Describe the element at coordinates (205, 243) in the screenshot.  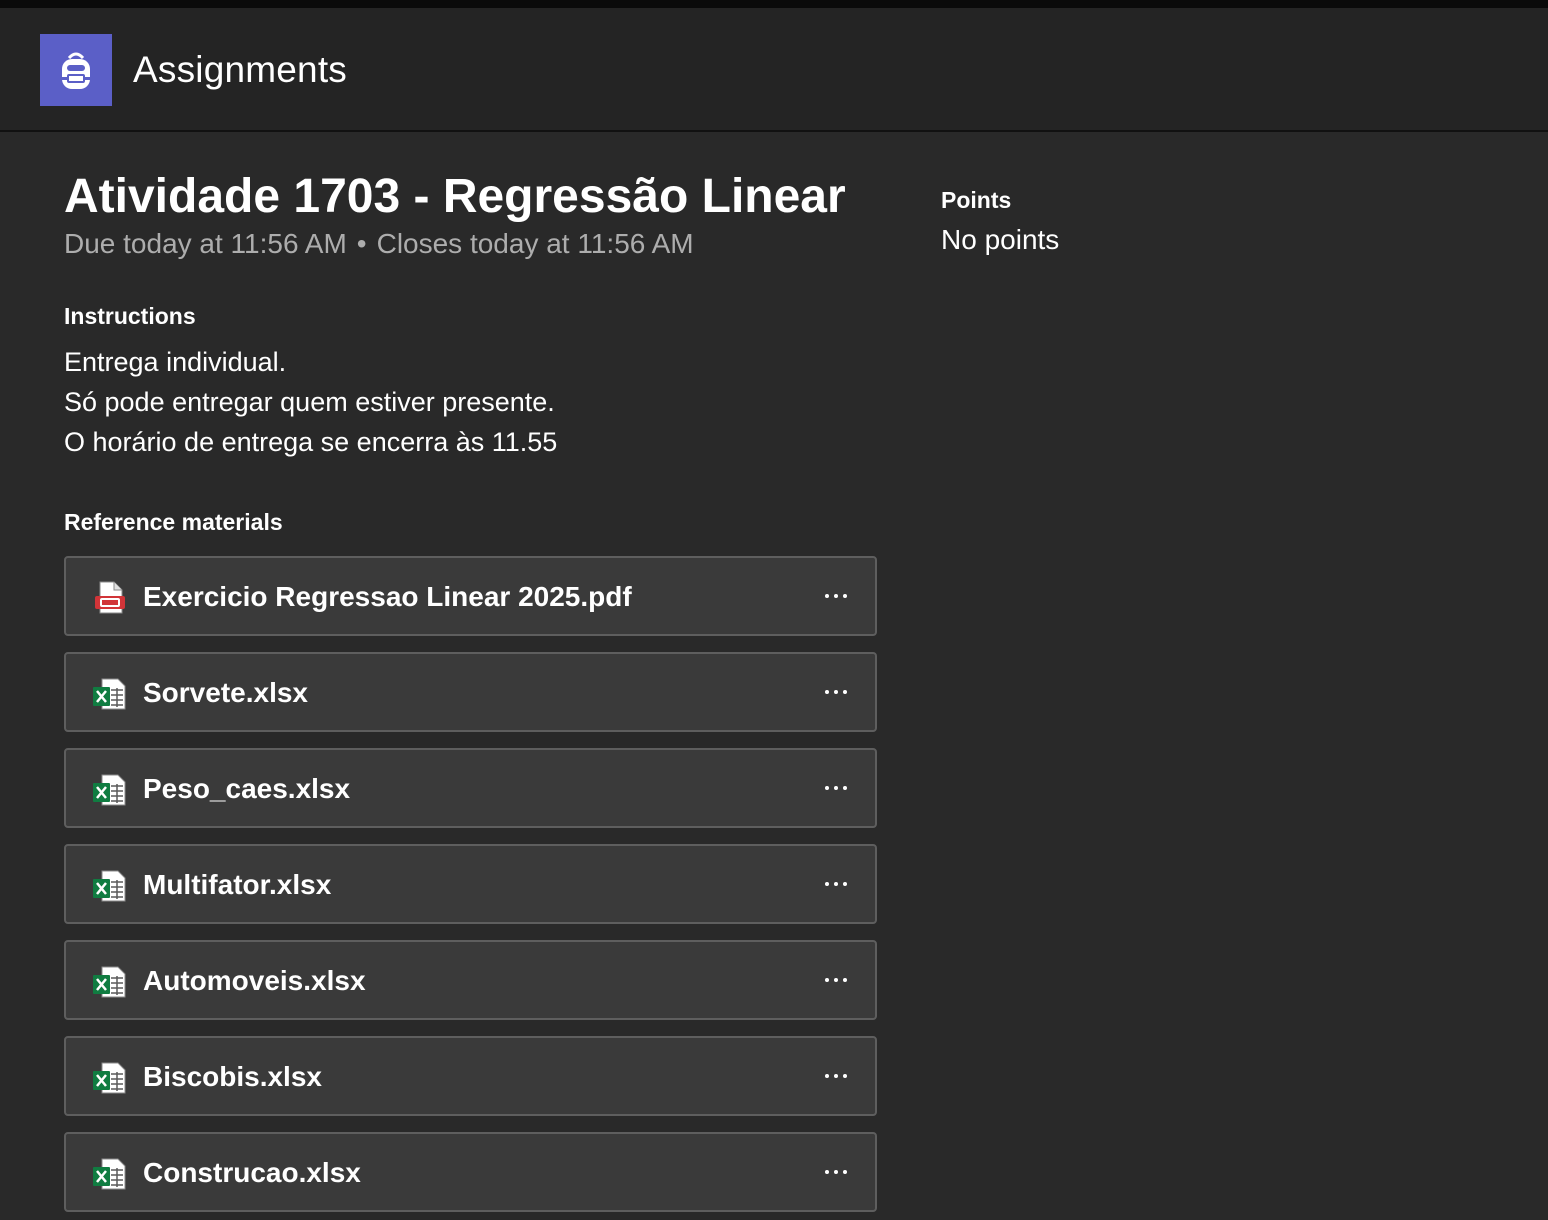
I see `due-date: Due today at 11:56 AM` at that location.